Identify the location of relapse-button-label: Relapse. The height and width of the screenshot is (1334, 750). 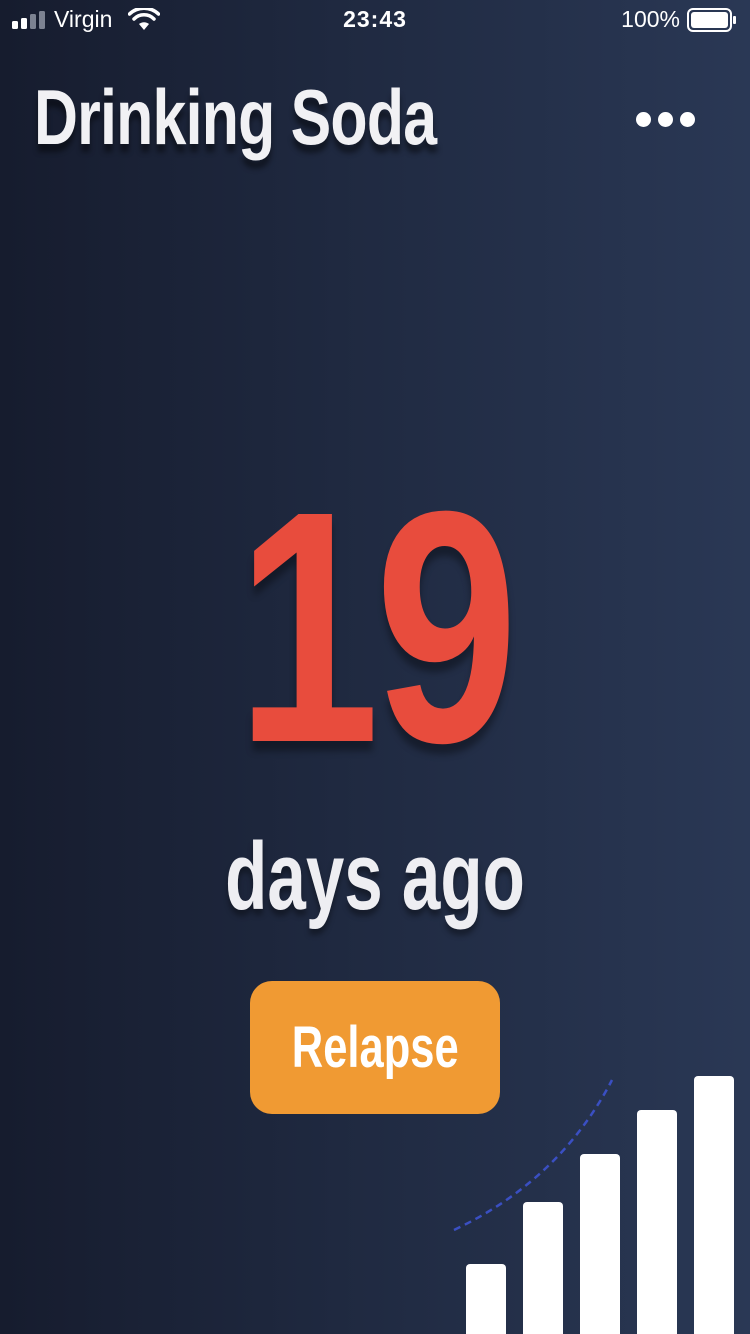
(375, 1047).